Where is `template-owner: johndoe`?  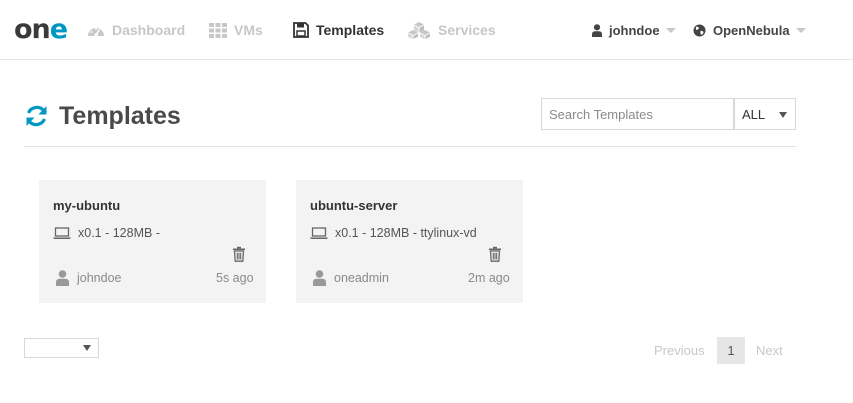
template-owner: johndoe is located at coordinates (89, 278).